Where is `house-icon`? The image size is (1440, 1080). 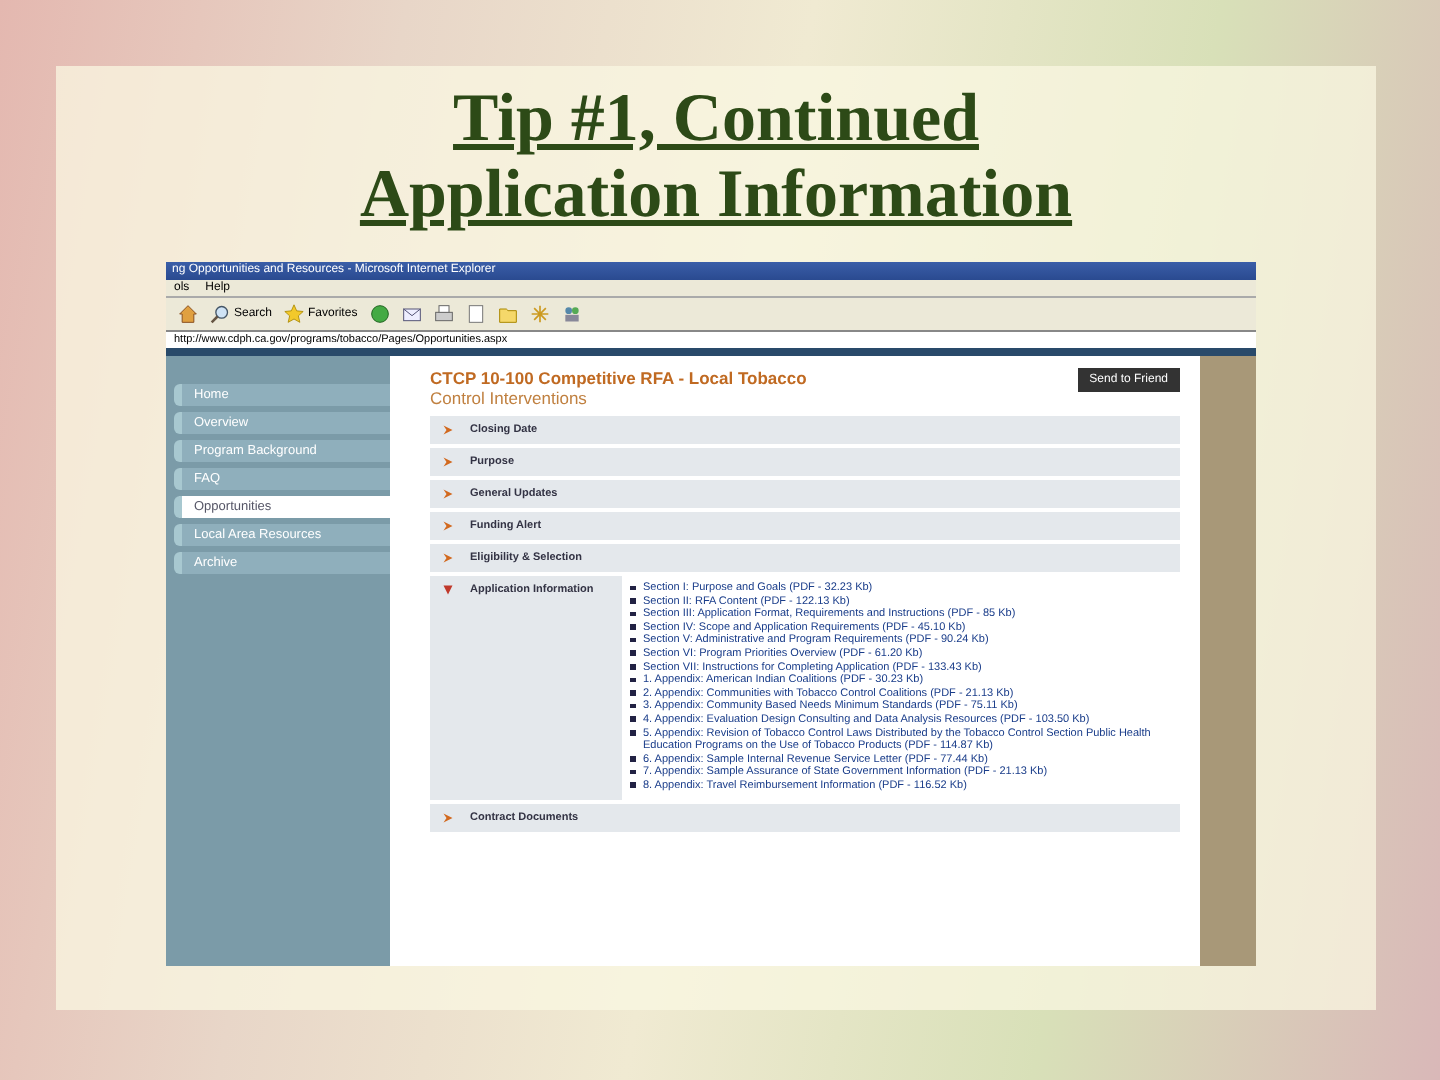
house-icon is located at coordinates (188, 314).